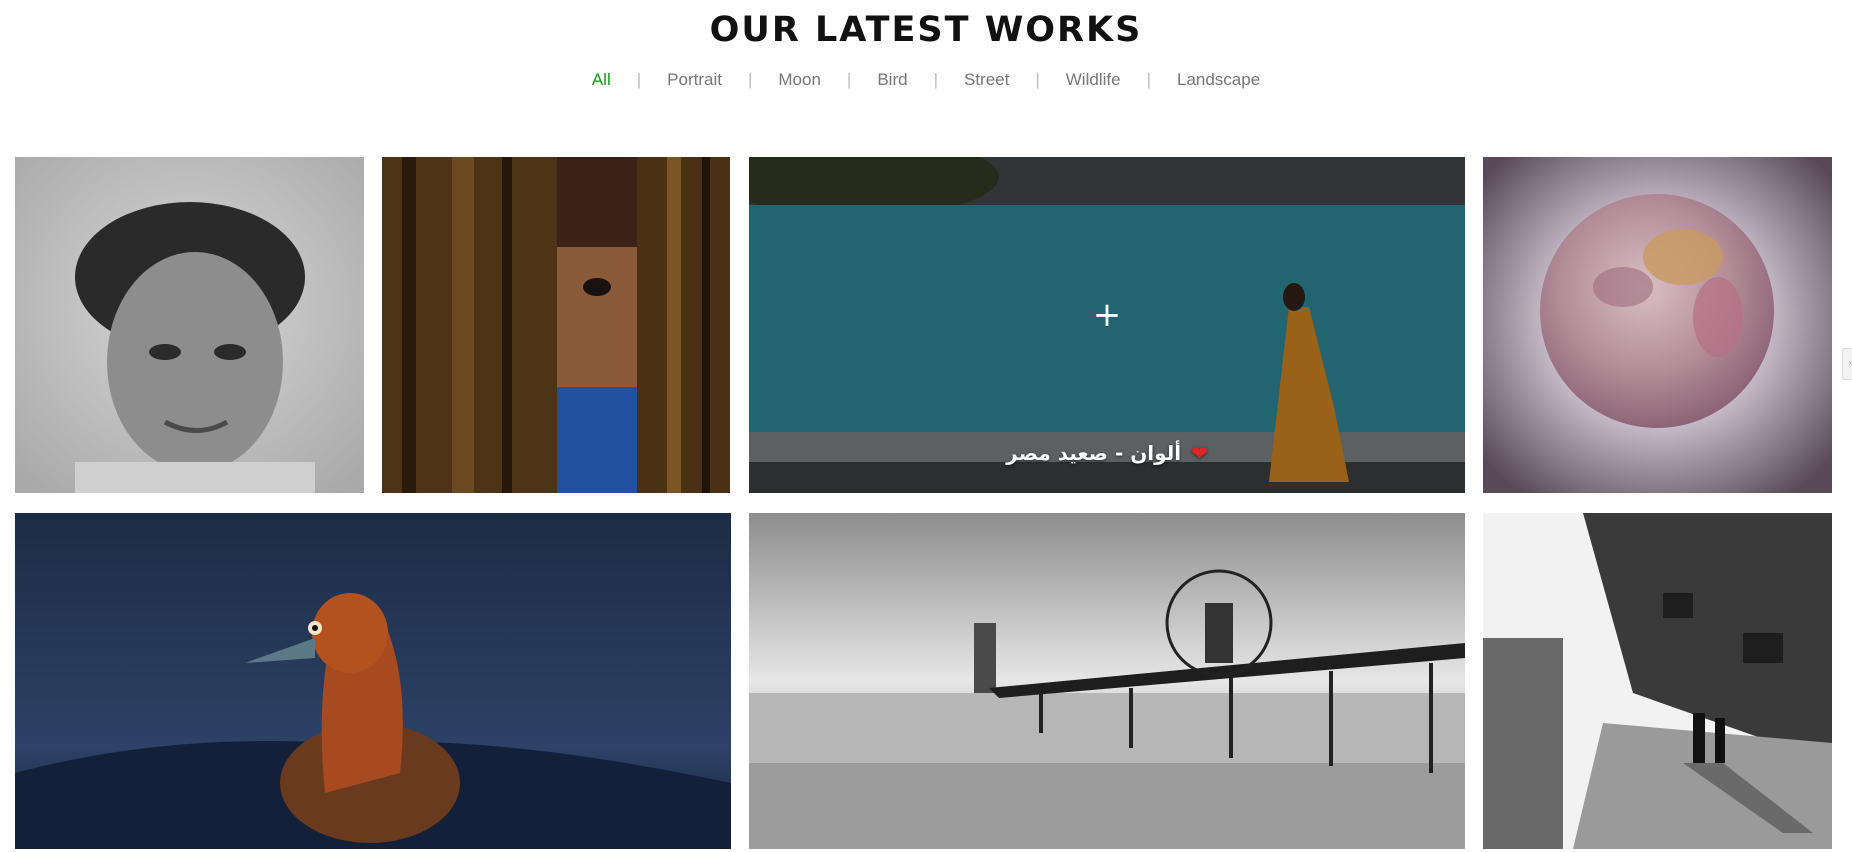  What do you see at coordinates (1218, 80) in the screenshot?
I see `filter-landscape: Landscape` at bounding box center [1218, 80].